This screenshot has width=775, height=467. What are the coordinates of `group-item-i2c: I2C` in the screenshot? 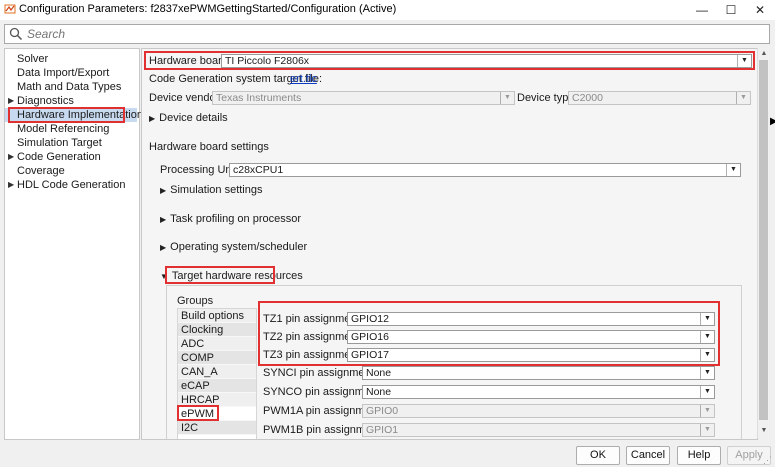 It's located at (217, 428).